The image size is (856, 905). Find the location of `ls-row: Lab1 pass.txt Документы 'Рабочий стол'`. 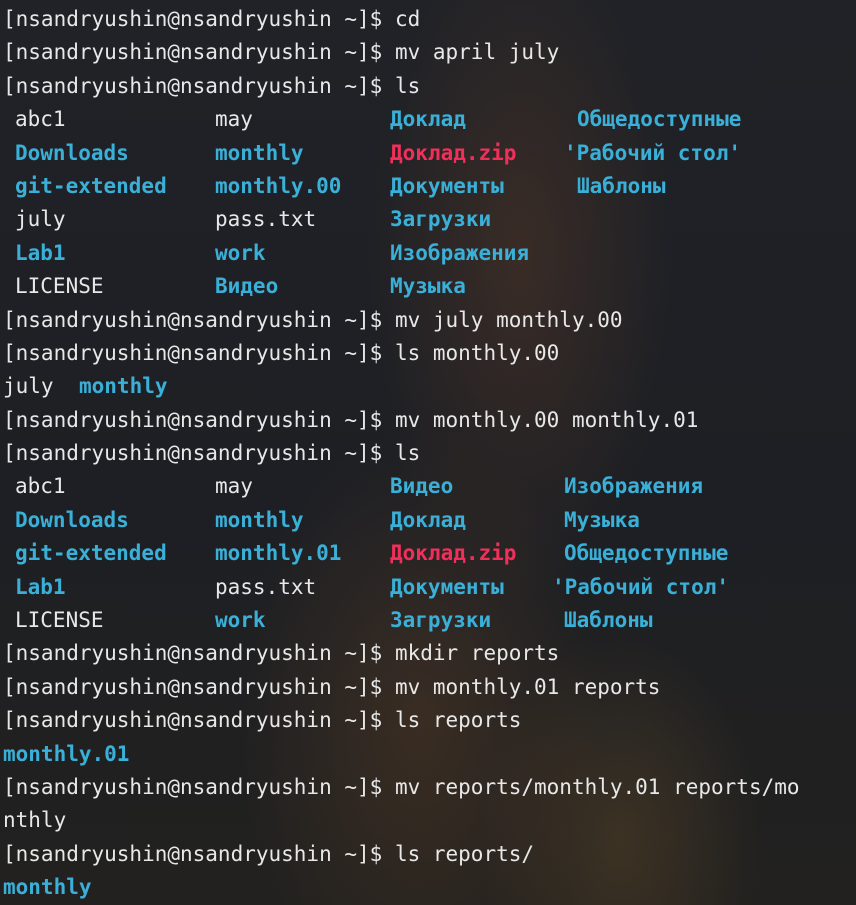

ls-row: Lab1 pass.txt Документы 'Рабочий стол' is located at coordinates (429, 587).